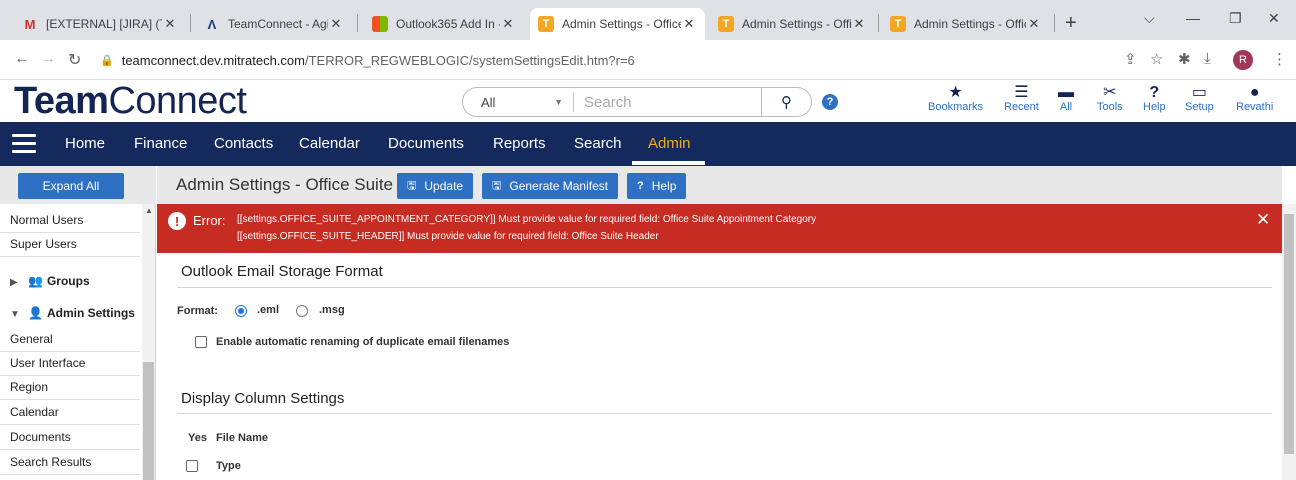 The width and height of the screenshot is (1296, 480). What do you see at coordinates (1235, 18) in the screenshot?
I see `maximize-icon: ❐` at bounding box center [1235, 18].